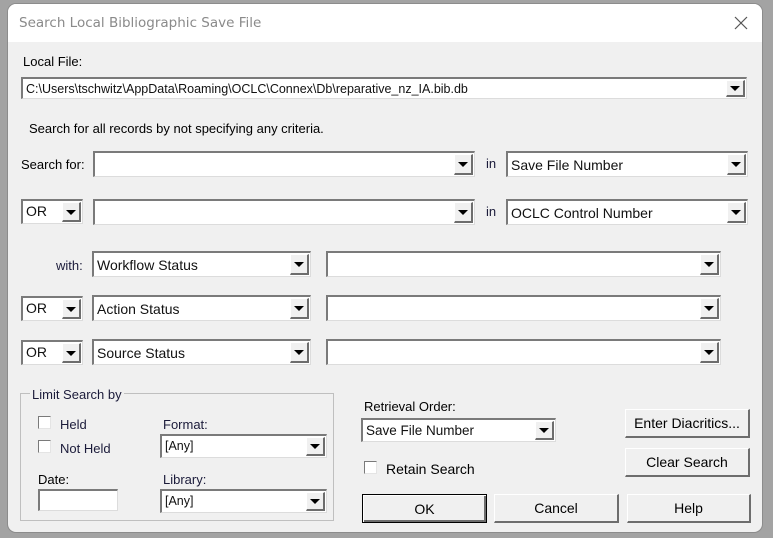 This screenshot has width=773, height=538. I want to click on status-operator-3-select: OR, so click(52, 352).